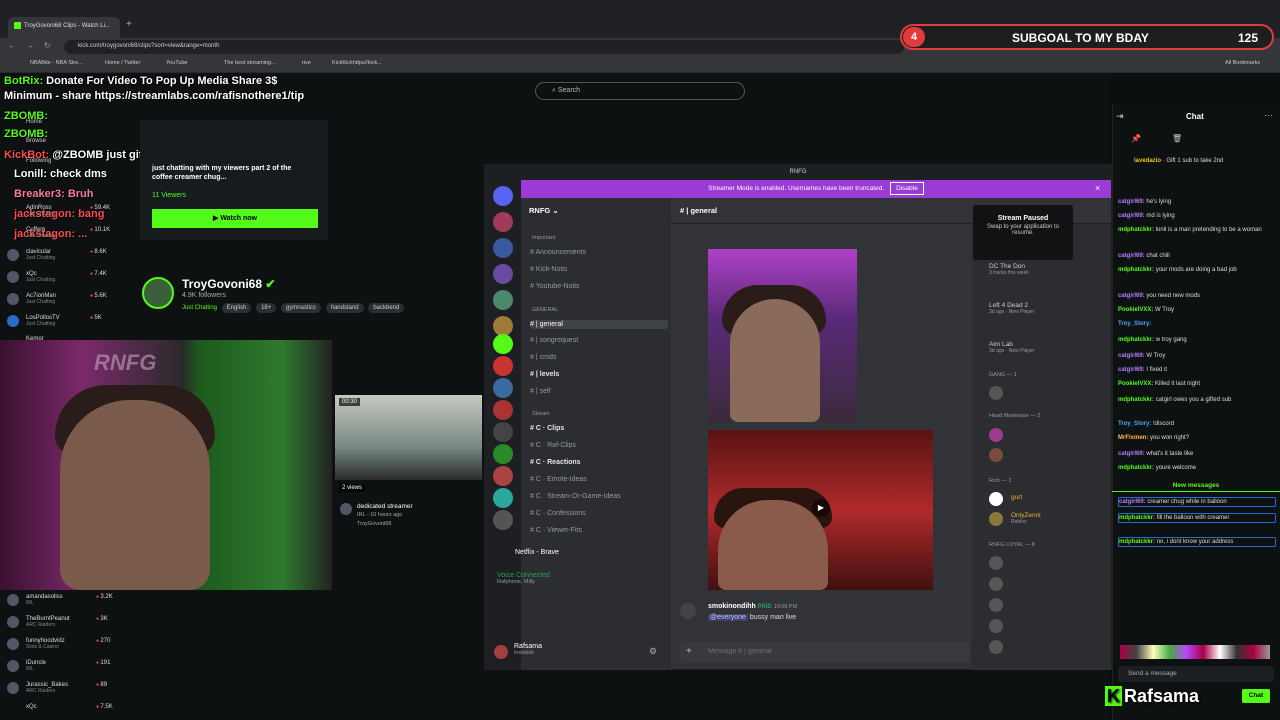  Describe the element at coordinates (177, 63) in the screenshot. I see `bookmark-3: YouTube` at that location.